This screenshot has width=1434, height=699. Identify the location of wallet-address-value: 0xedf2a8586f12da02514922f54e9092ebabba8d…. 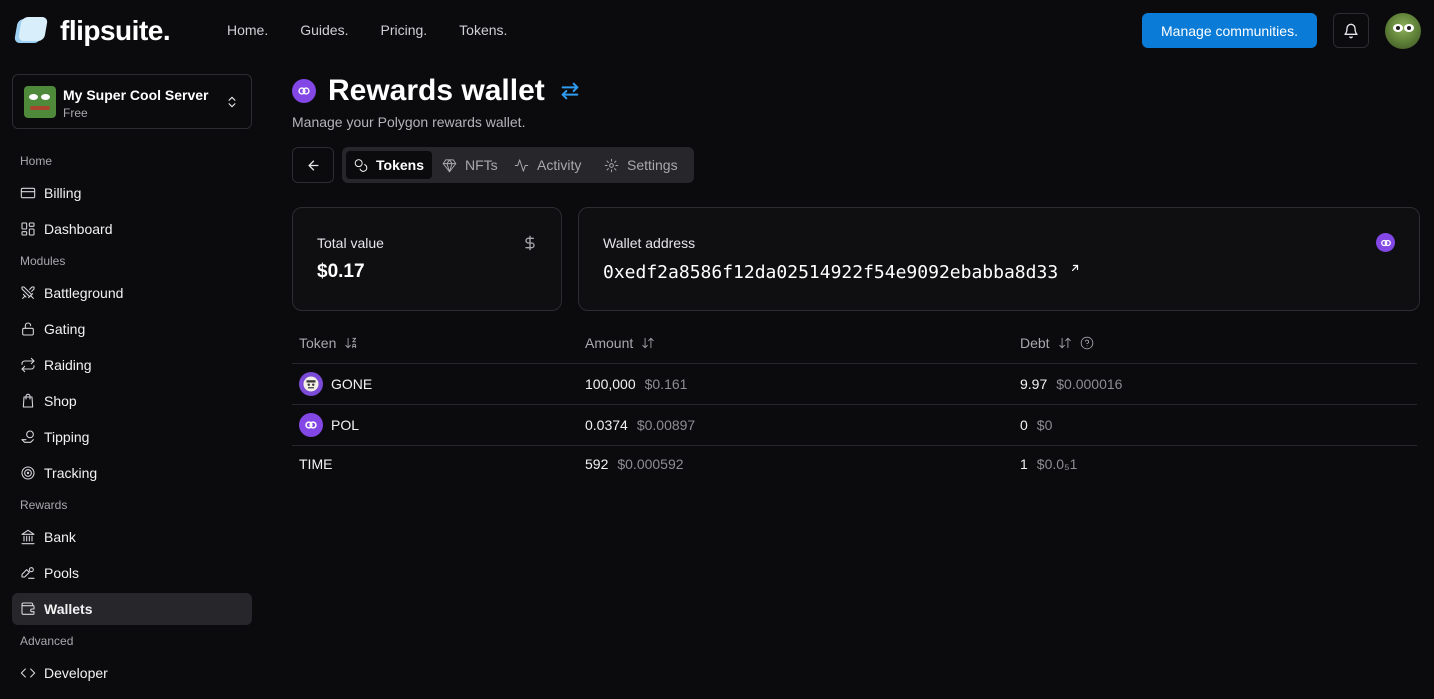
(831, 272).